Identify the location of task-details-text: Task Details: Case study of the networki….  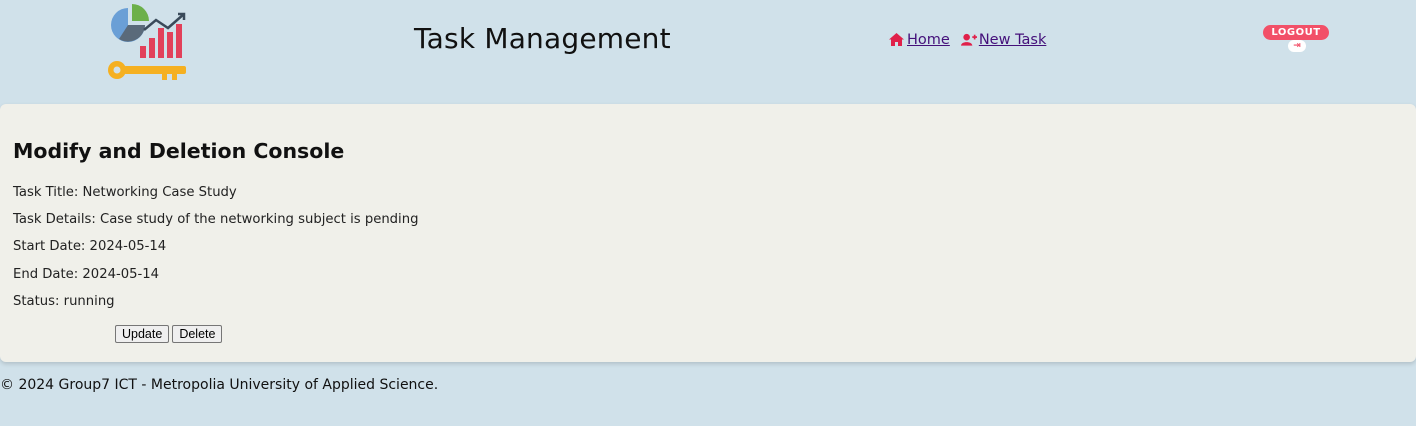
(216, 219).